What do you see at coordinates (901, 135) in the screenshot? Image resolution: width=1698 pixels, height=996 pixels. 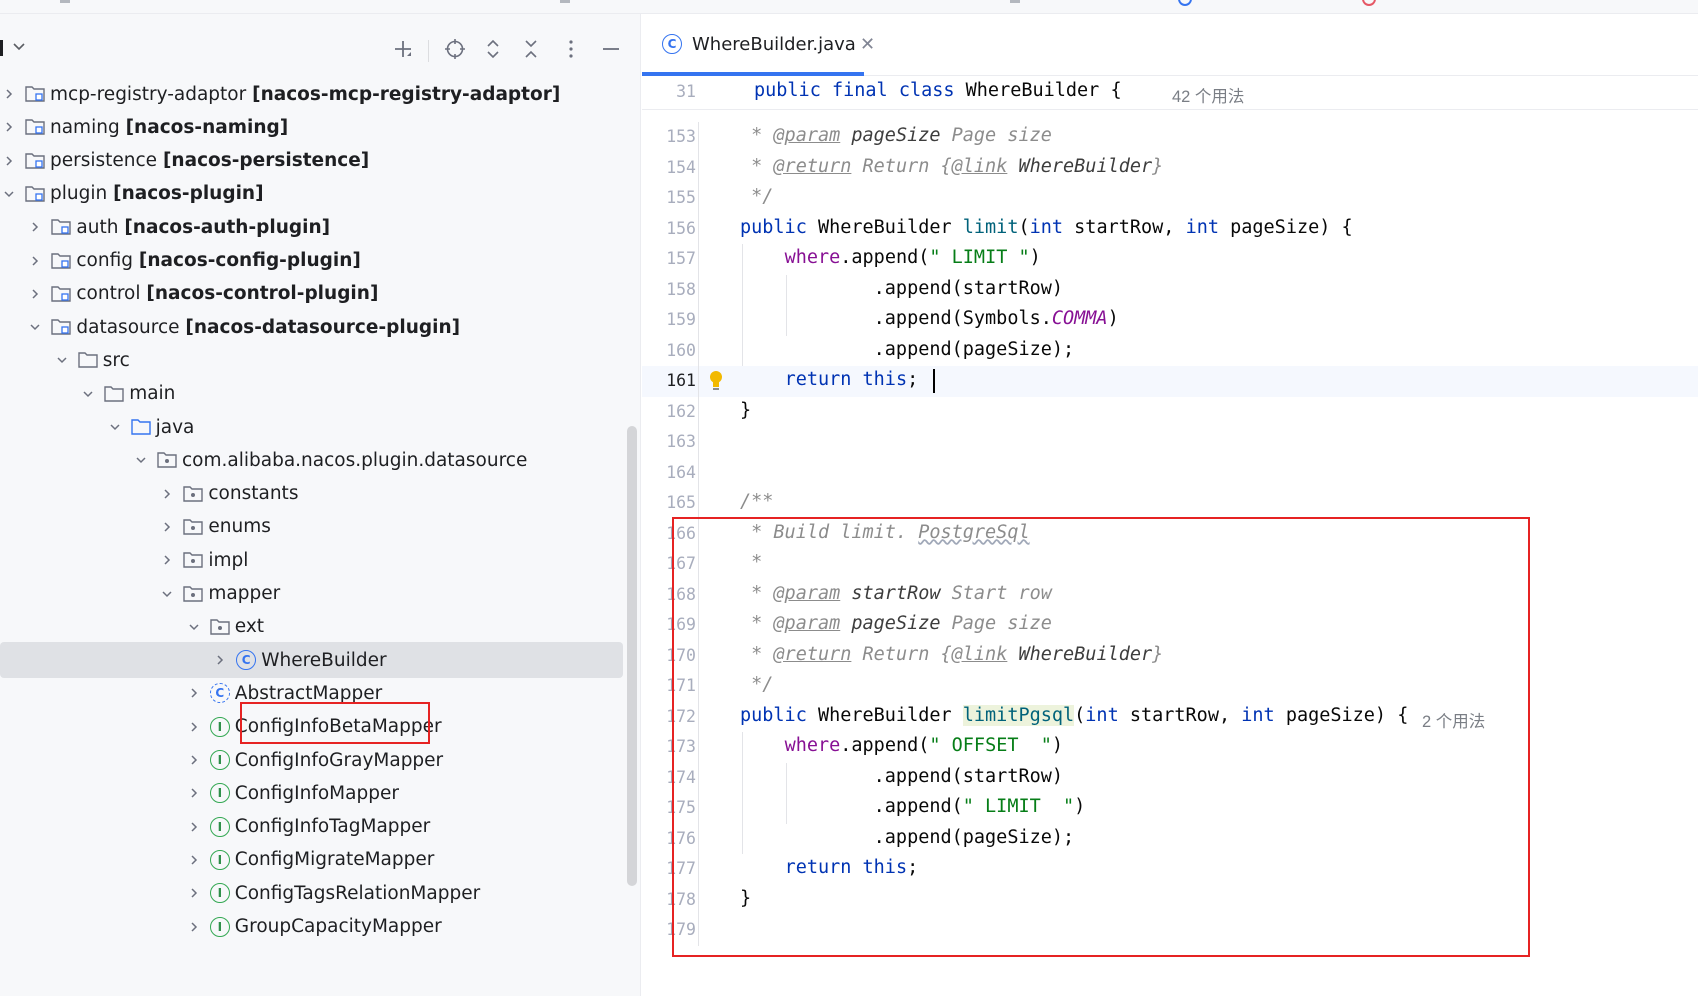 I see `code-text: * @param pageSize Page size` at bounding box center [901, 135].